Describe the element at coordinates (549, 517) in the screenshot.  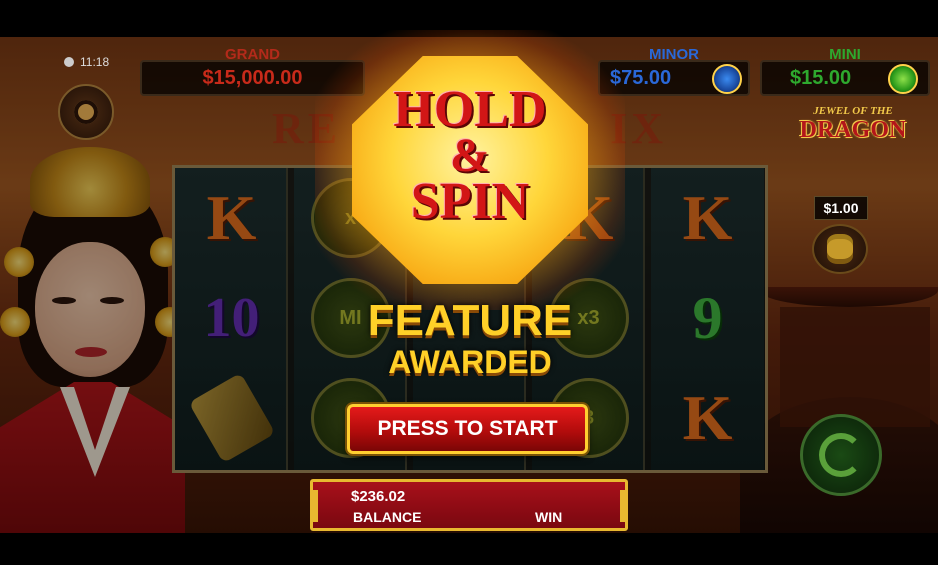
I see `win-label: WIN` at that location.